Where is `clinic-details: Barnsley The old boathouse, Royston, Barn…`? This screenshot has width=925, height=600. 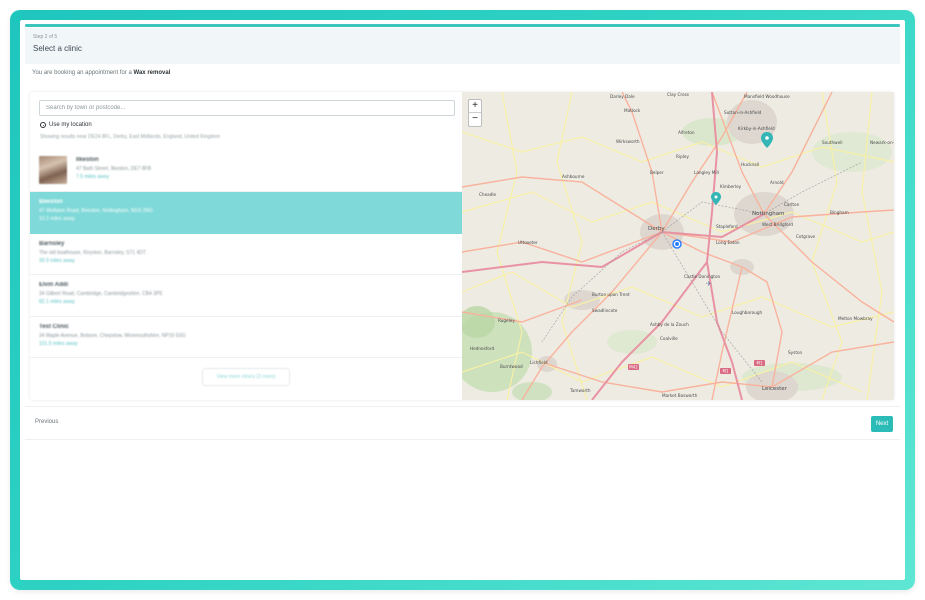
clinic-details: Barnsley The old boathouse, Royston, Barn… is located at coordinates (92, 252).